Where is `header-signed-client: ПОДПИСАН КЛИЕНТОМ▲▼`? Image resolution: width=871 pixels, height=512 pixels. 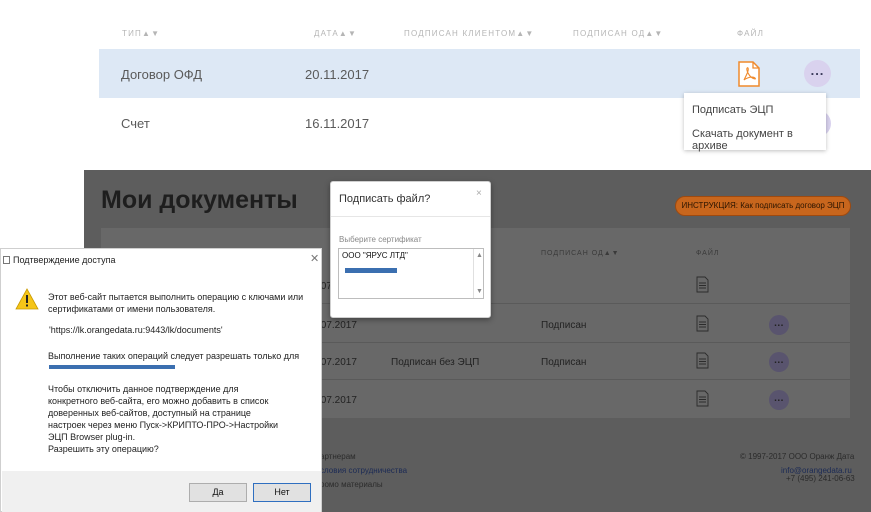
header-signed-client: ПОДПИСАН КЛИЕНТОМ▲▼ is located at coordinates (469, 33).